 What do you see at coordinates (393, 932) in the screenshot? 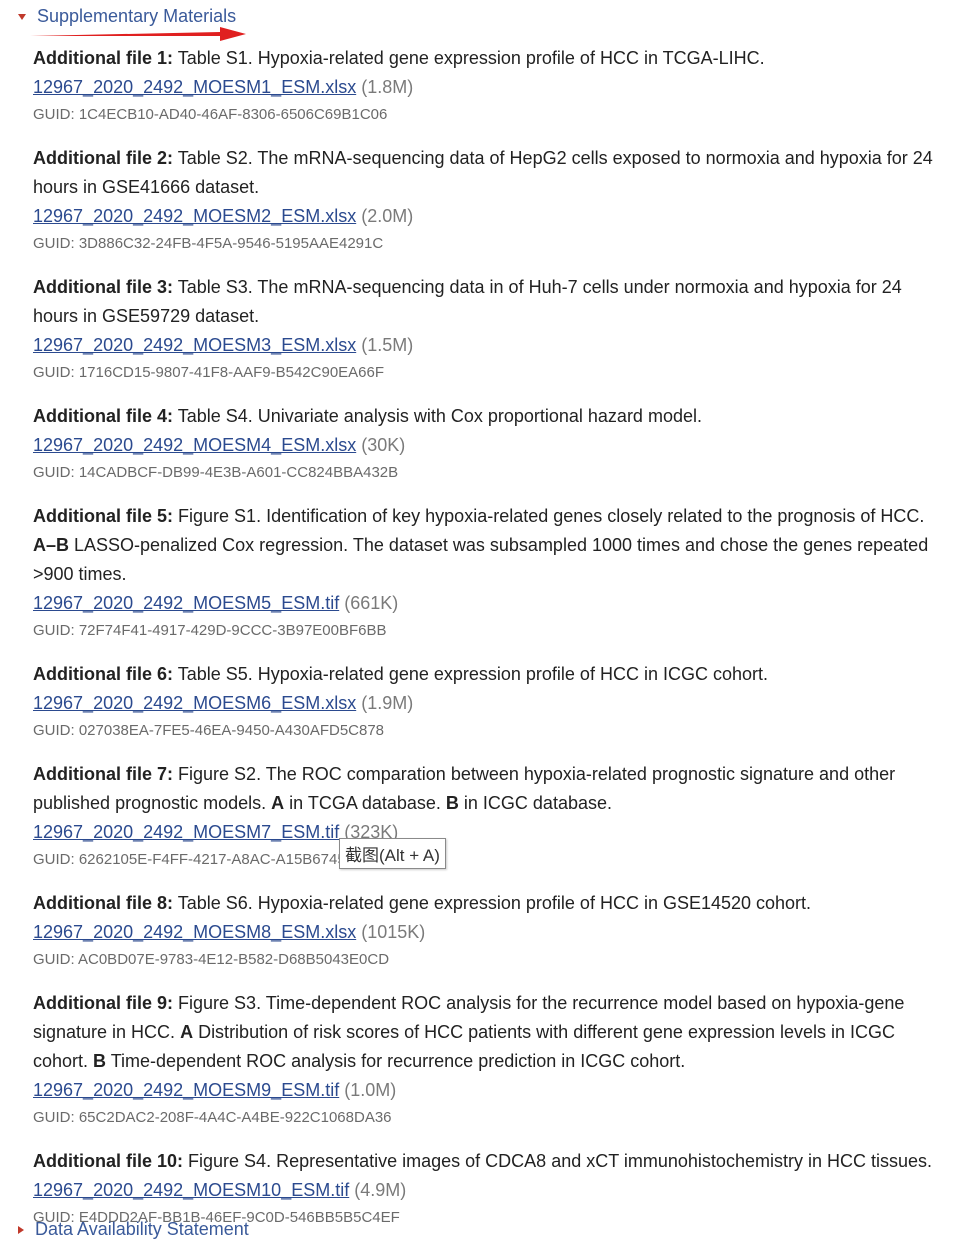
I see `file-size: (1015K)` at bounding box center [393, 932].